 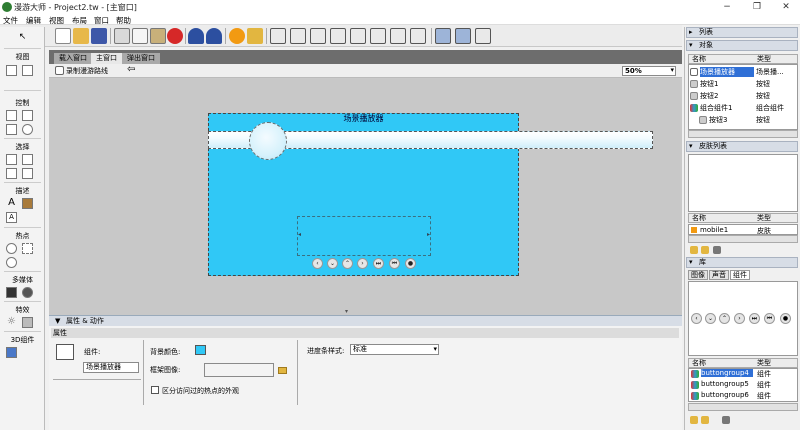 What do you see at coordinates (59, 70) in the screenshot?
I see `record-path-icon` at bounding box center [59, 70].